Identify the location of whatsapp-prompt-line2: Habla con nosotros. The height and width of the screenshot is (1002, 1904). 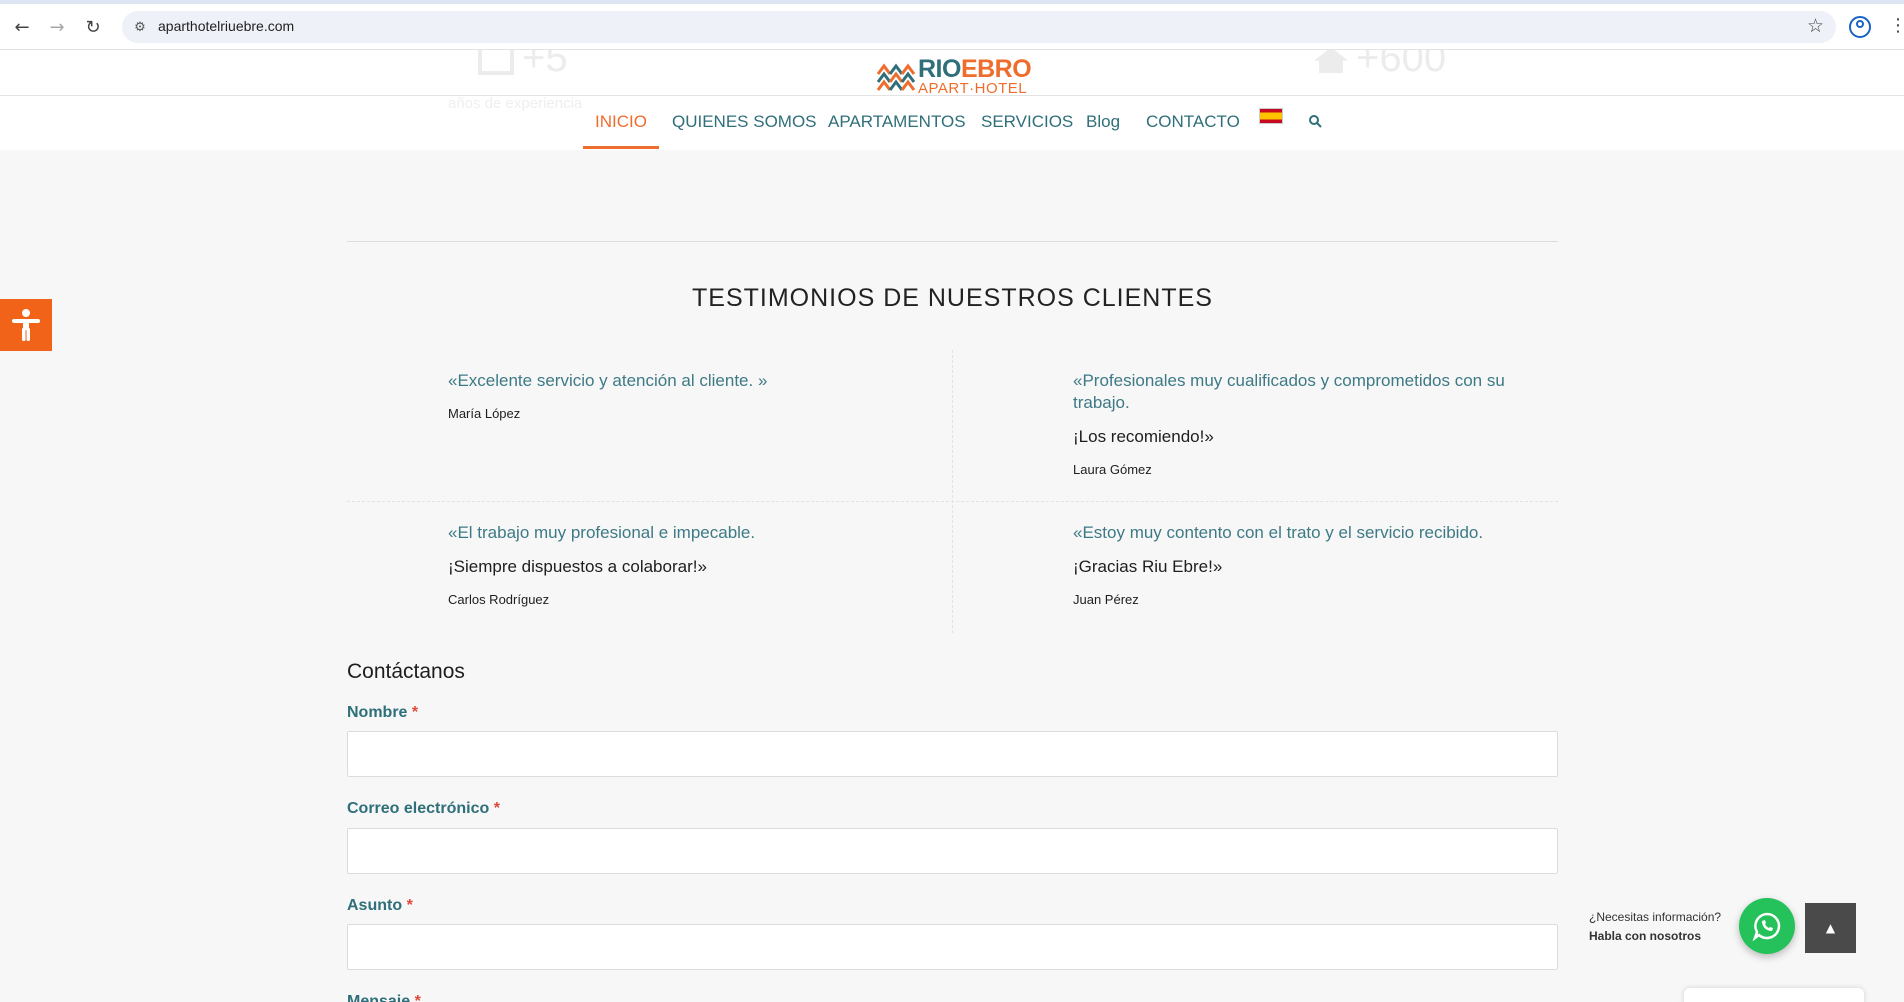
(1645, 936).